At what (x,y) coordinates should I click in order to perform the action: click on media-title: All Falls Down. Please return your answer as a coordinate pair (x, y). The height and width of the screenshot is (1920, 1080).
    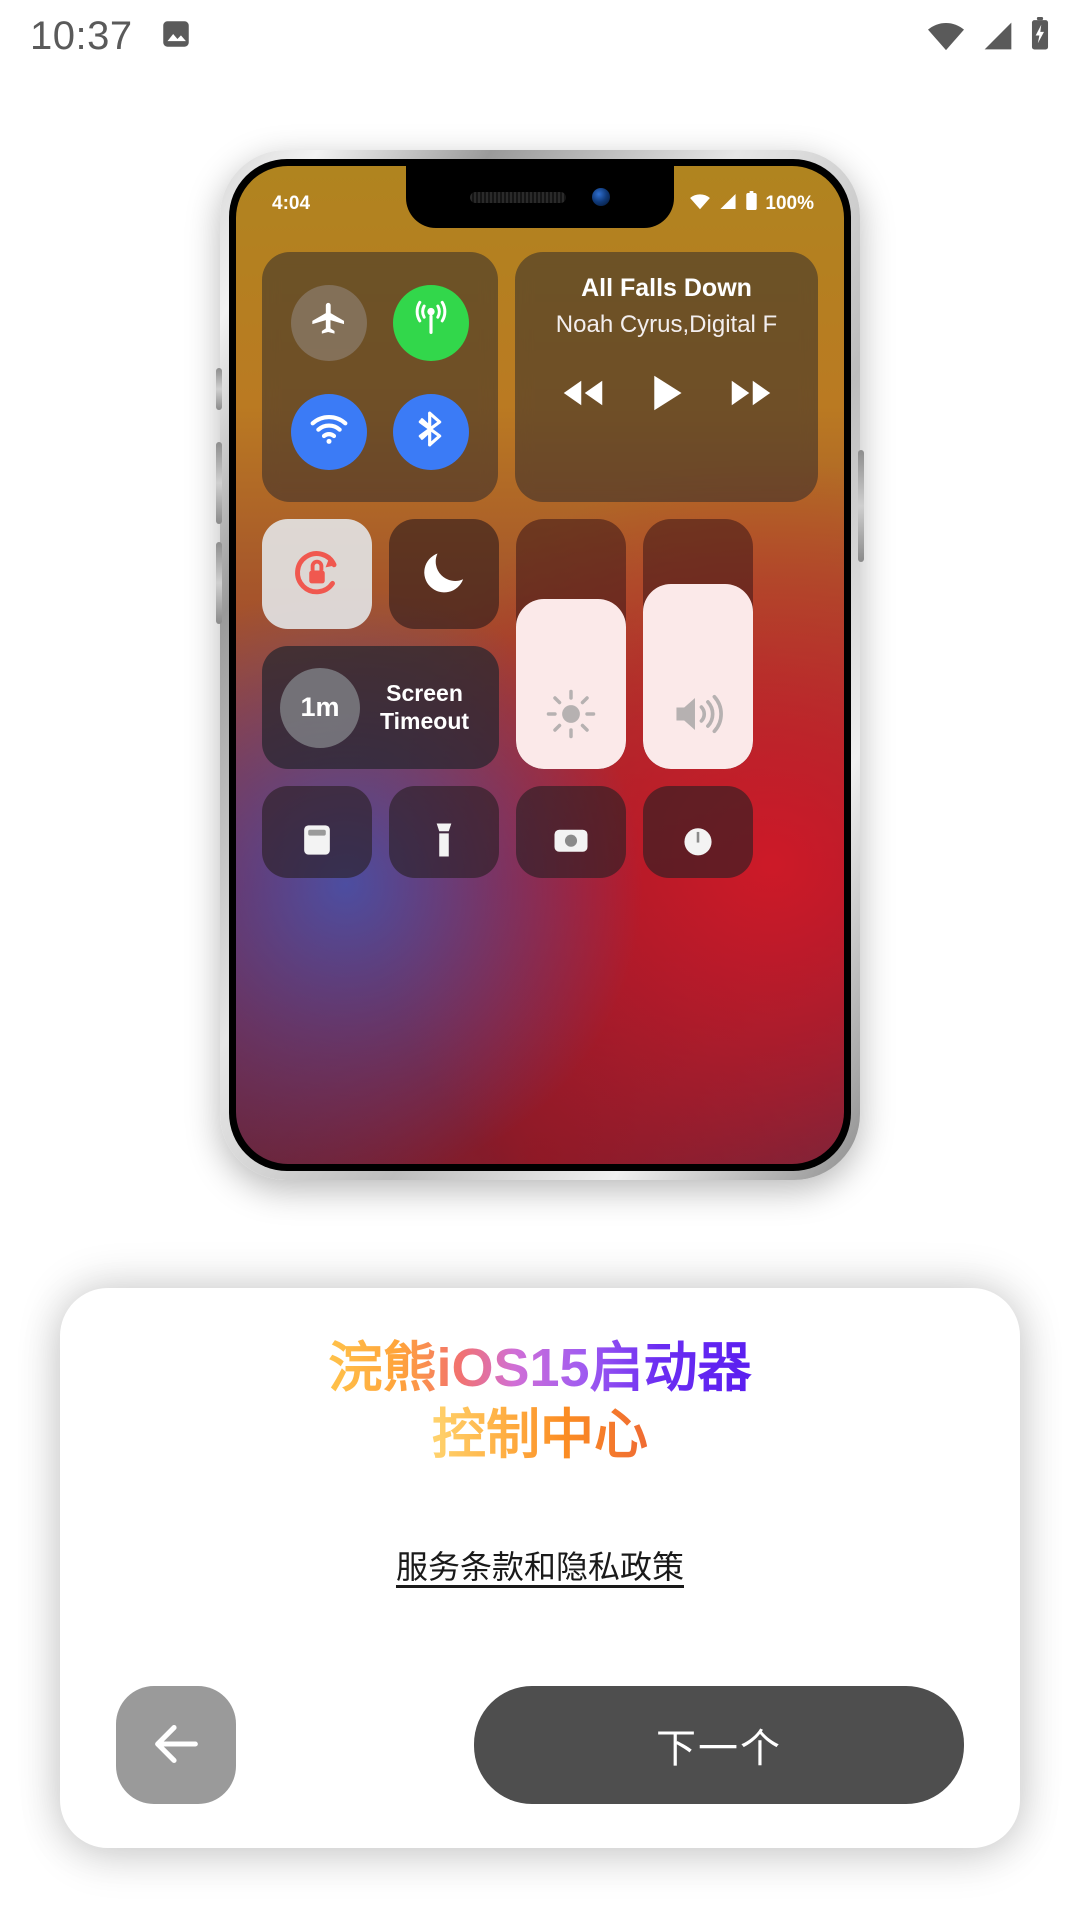
    Looking at the image, I should click on (666, 288).